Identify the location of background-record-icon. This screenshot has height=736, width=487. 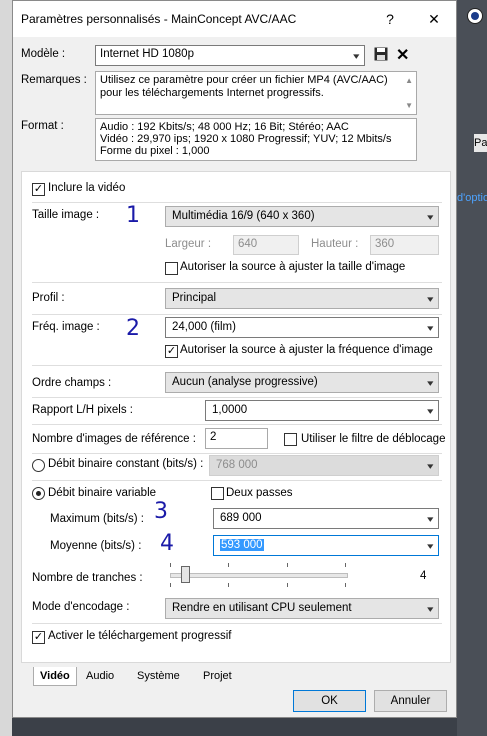
(475, 16).